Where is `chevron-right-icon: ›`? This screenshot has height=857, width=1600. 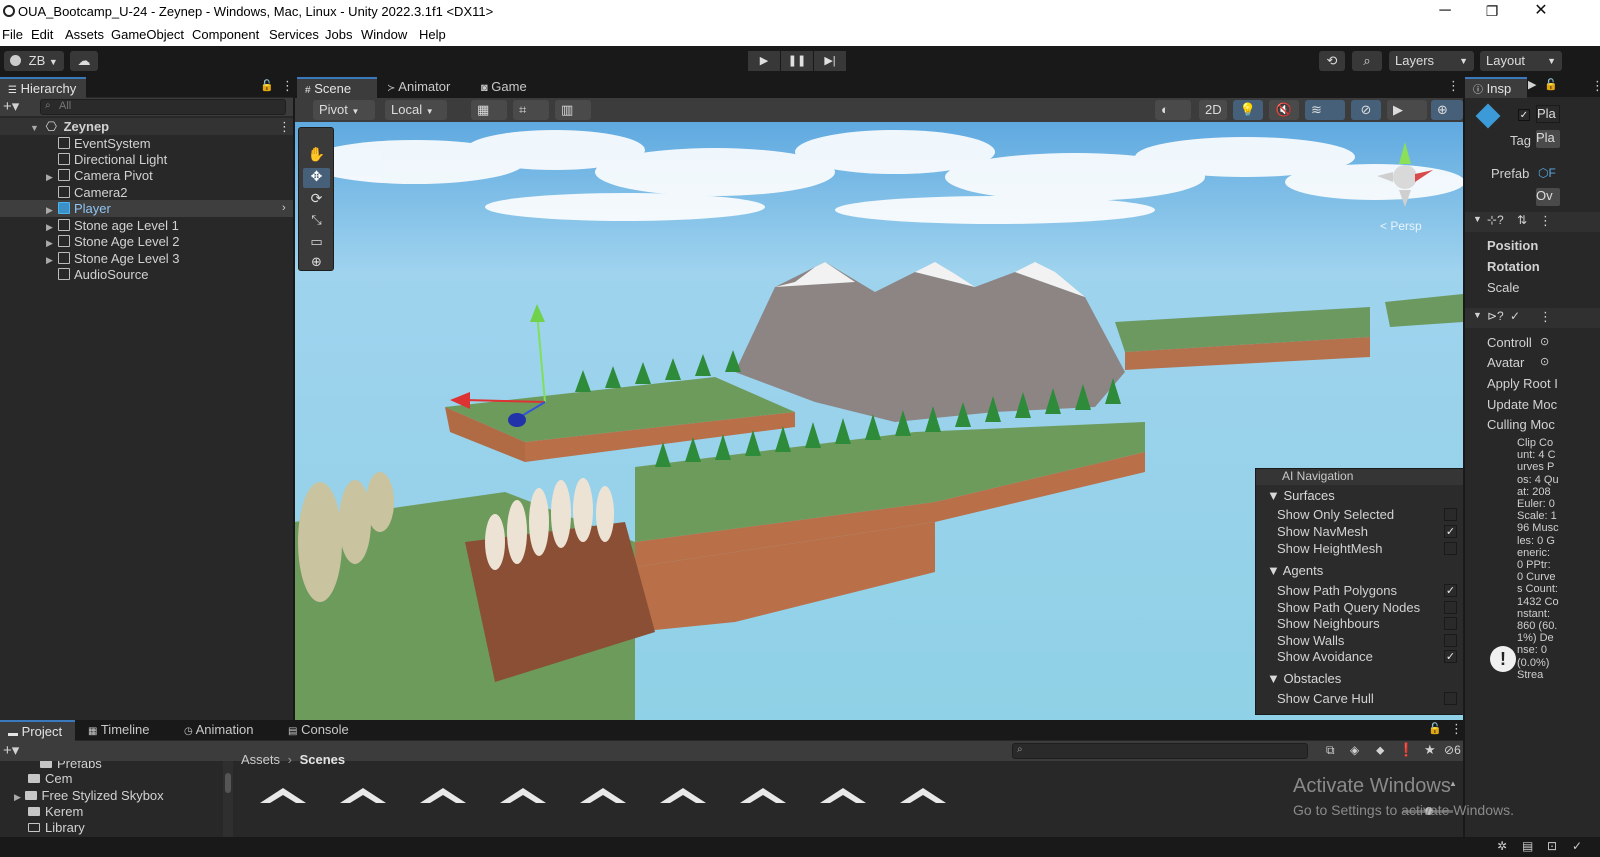
chevron-right-icon: › is located at coordinates (284, 208).